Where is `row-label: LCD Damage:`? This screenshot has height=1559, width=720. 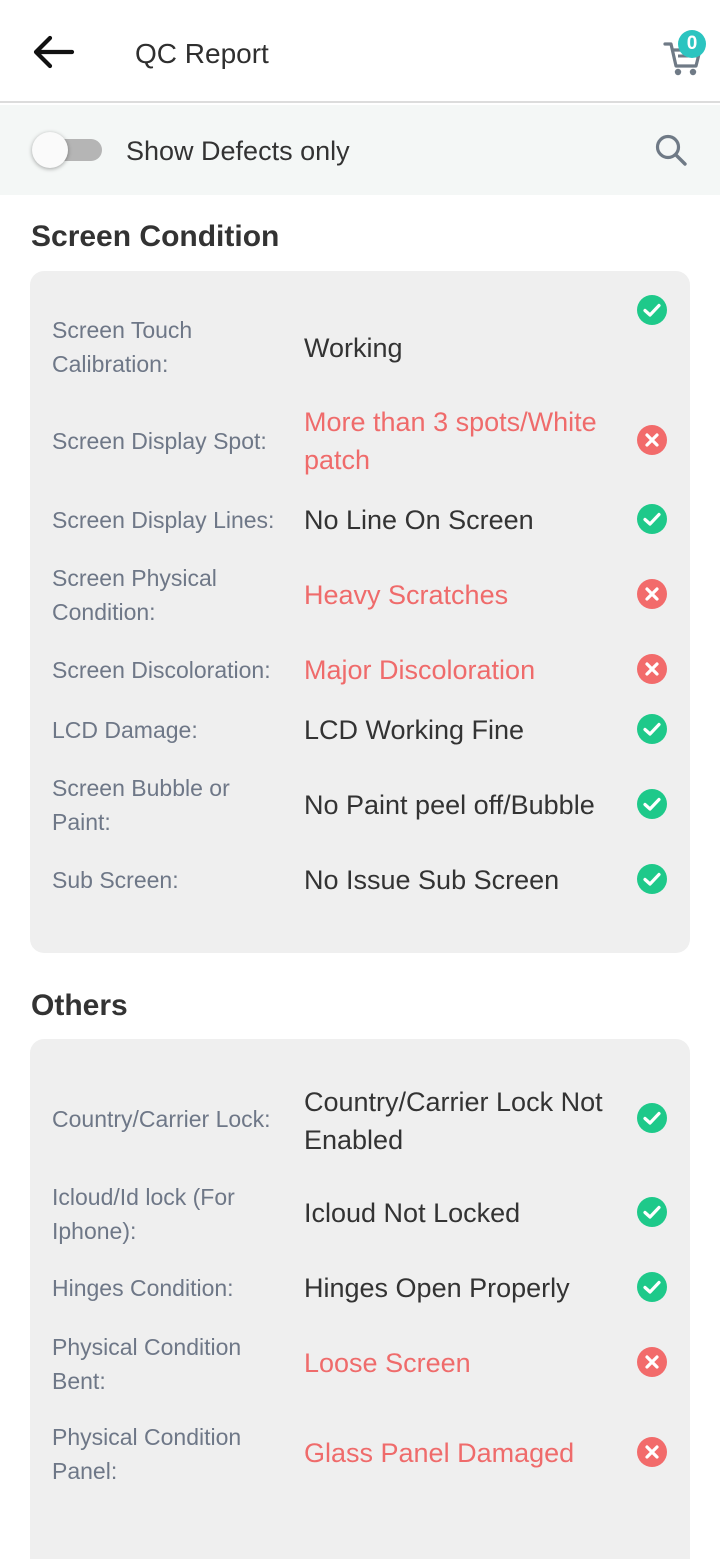
row-label: LCD Damage: is located at coordinates (125, 730).